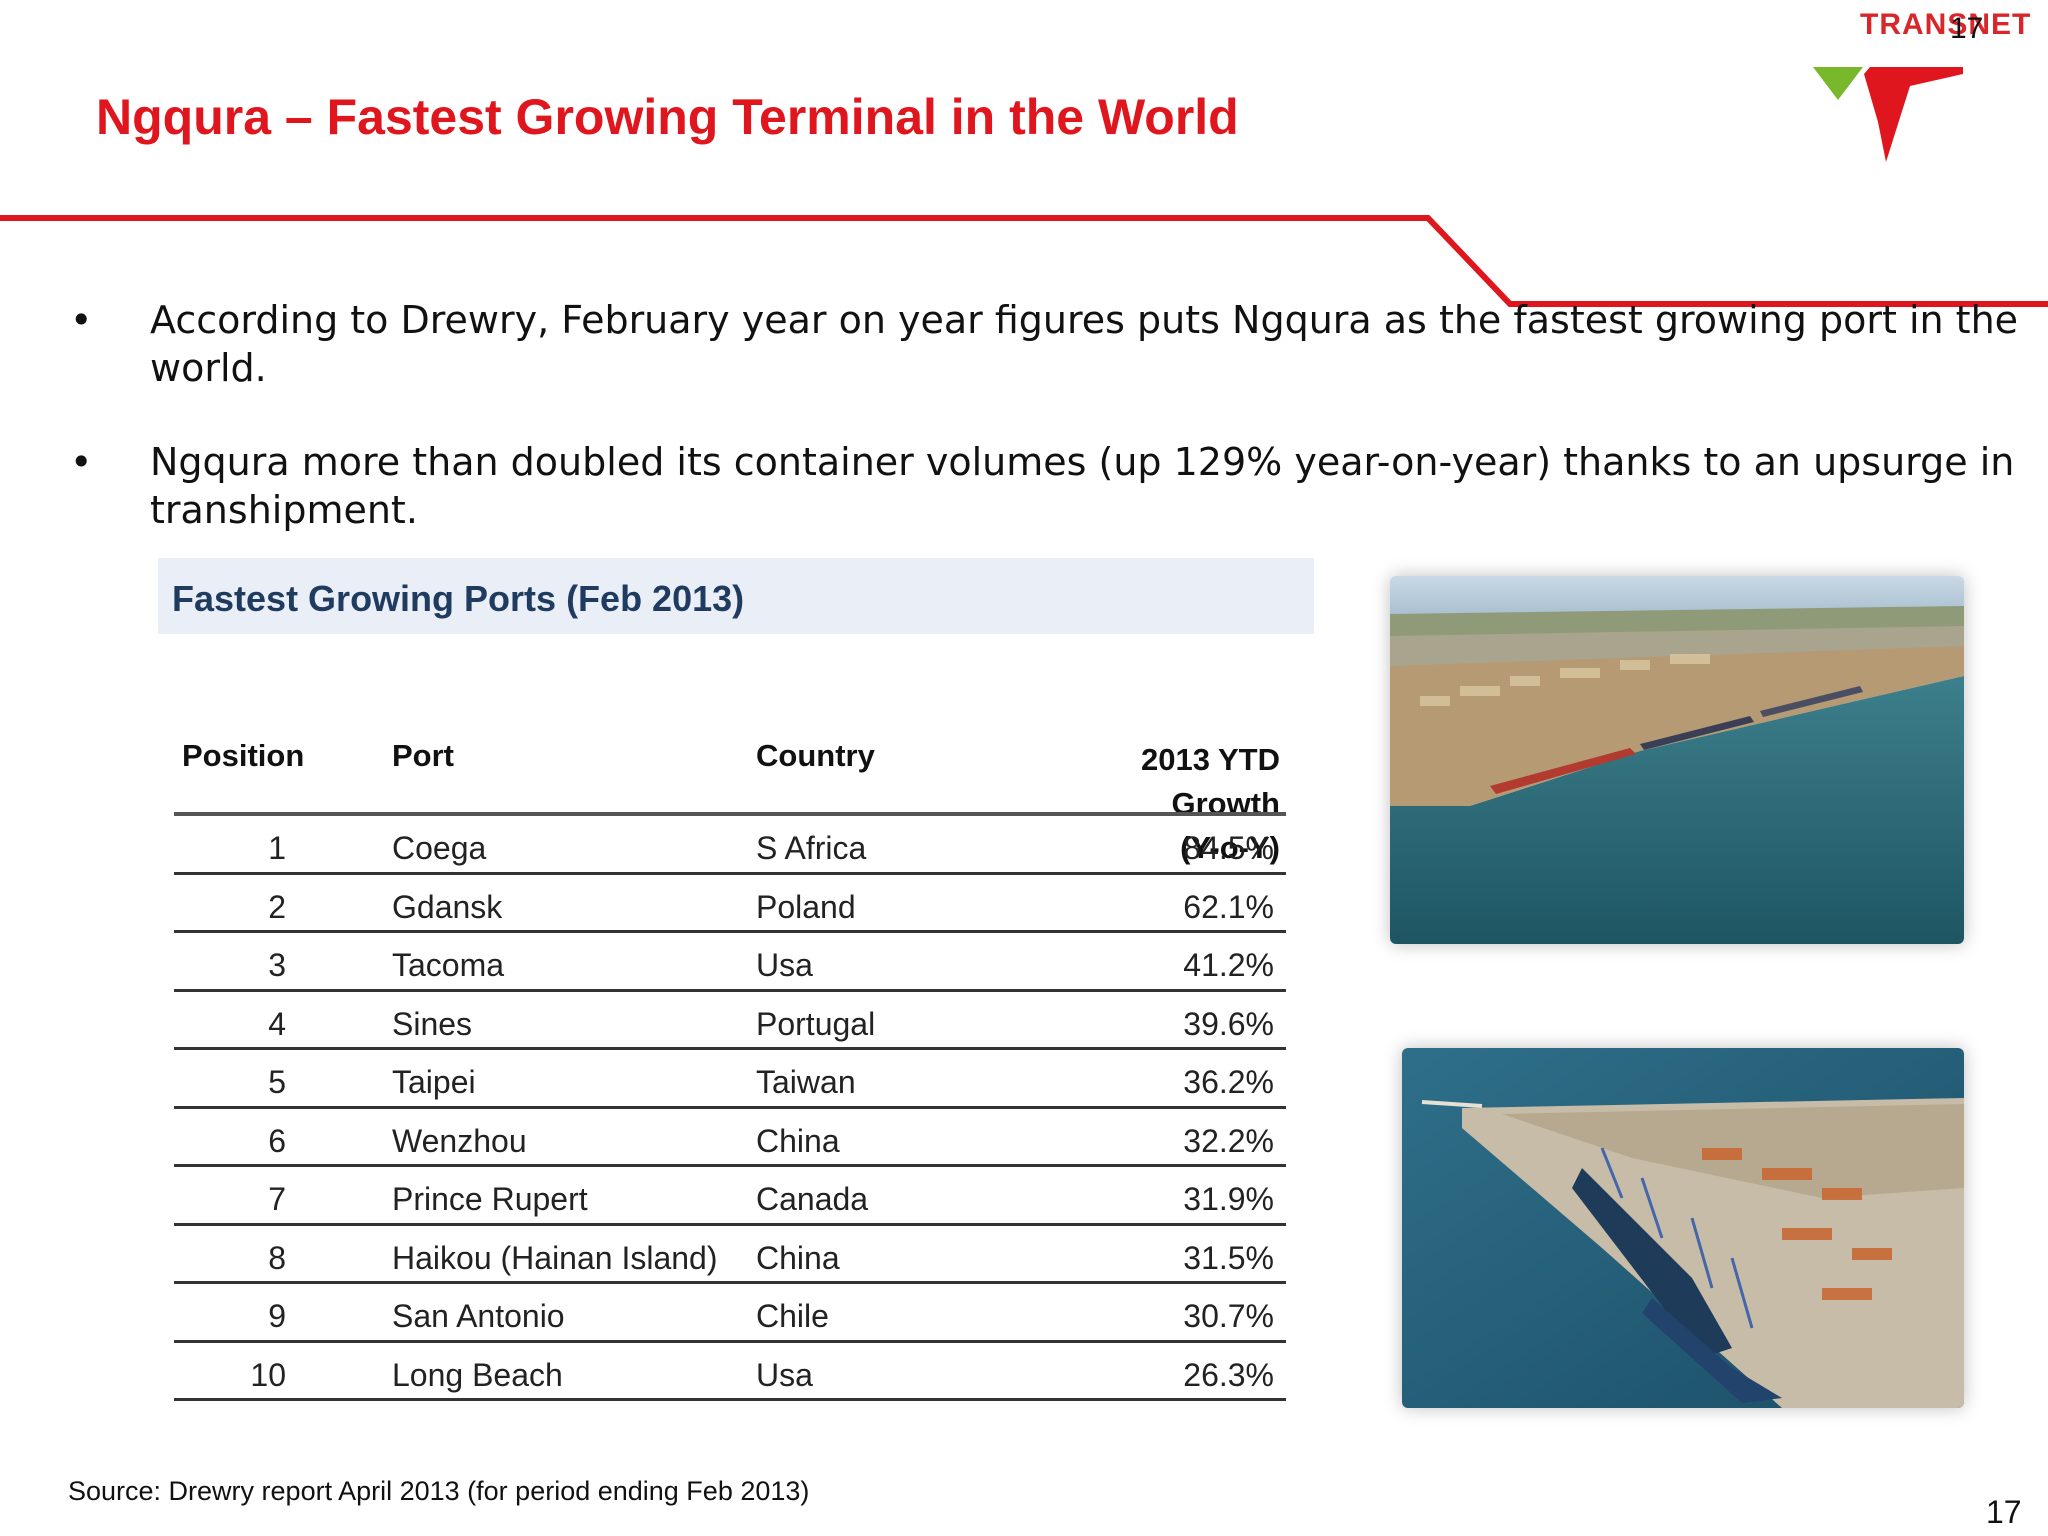 This screenshot has height=1536, width=2048. I want to click on column-header-country: Country, so click(815, 755).